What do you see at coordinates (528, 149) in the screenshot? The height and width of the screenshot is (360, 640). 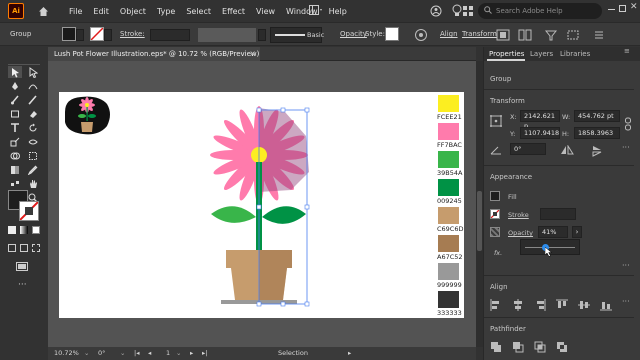 I see `rotate-field: 0°` at bounding box center [528, 149].